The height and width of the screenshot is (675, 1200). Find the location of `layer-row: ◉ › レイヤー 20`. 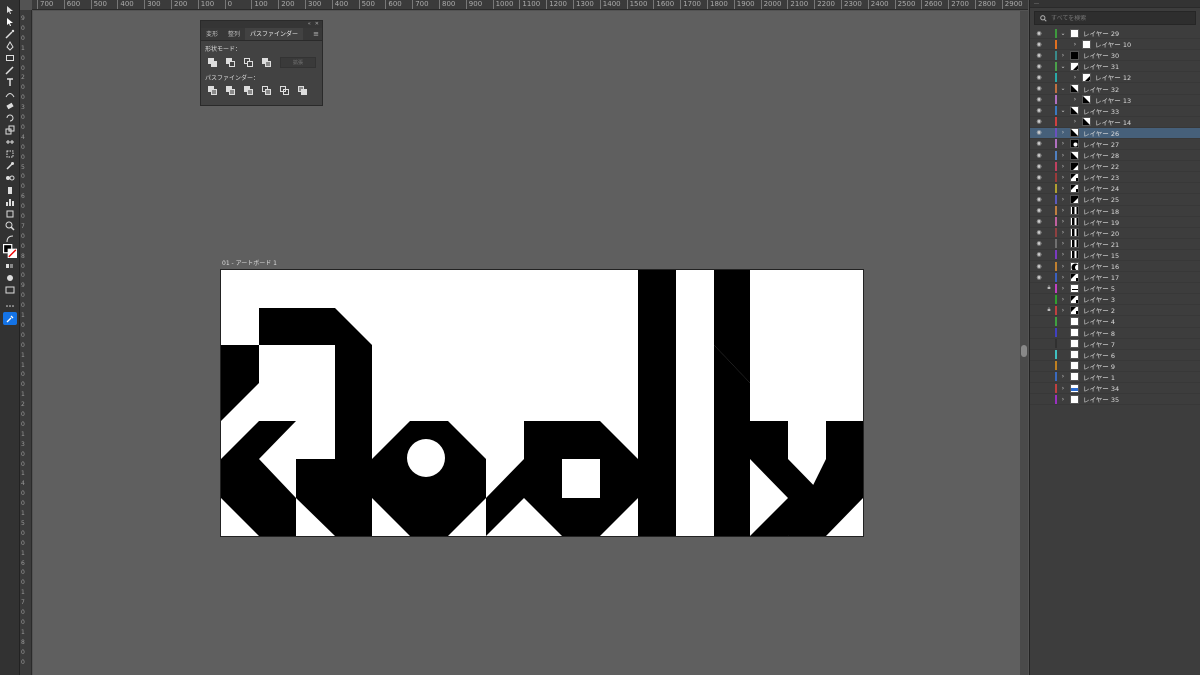

layer-row: ◉ › レイヤー 20 is located at coordinates (1115, 233).